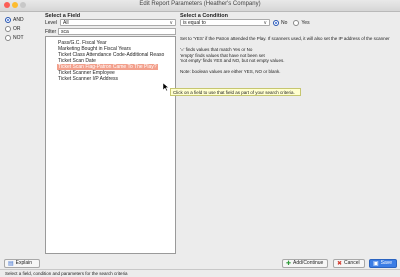  What do you see at coordinates (284, 23) in the screenshot?
I see `no-label: No` at bounding box center [284, 23].